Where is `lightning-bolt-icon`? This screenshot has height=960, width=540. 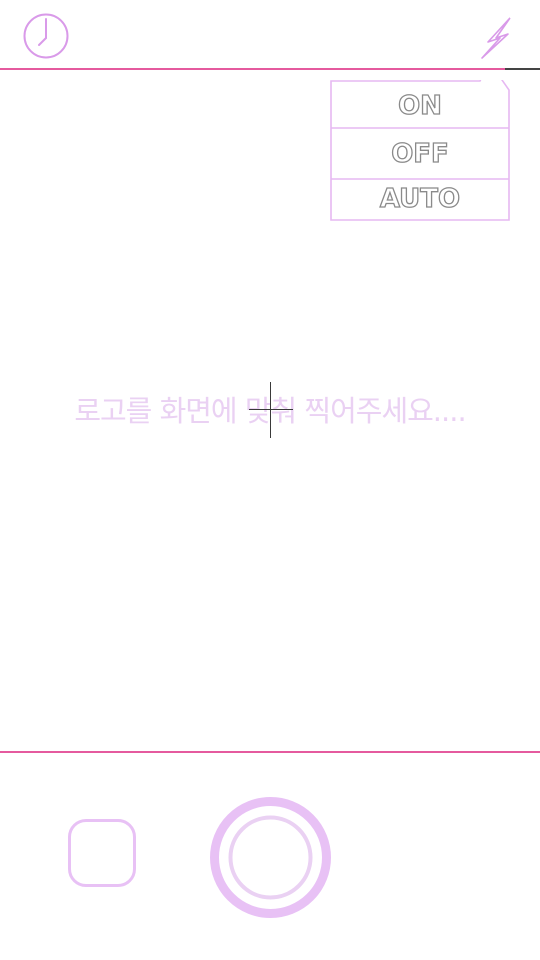 lightning-bolt-icon is located at coordinates (497, 38).